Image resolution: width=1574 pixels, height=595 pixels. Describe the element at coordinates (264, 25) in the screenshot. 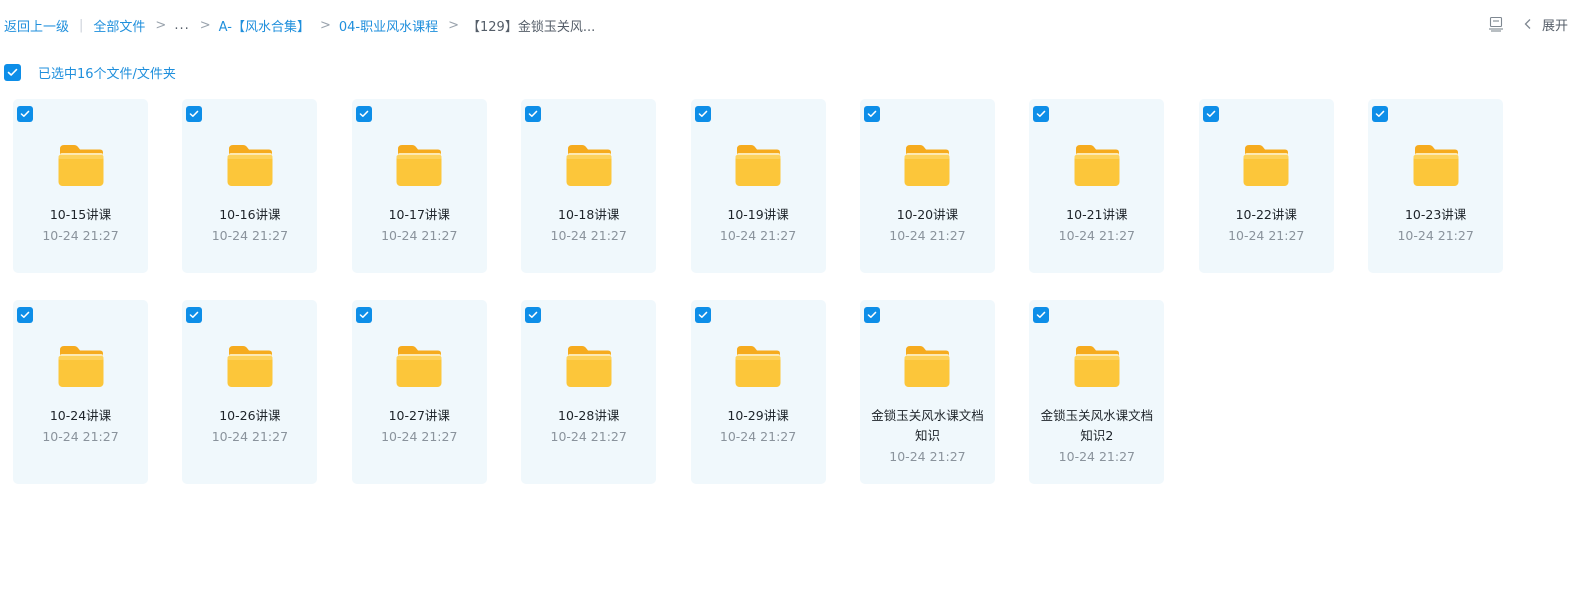

I see `breadcrumb-item-a: A-【风水合集】` at that location.